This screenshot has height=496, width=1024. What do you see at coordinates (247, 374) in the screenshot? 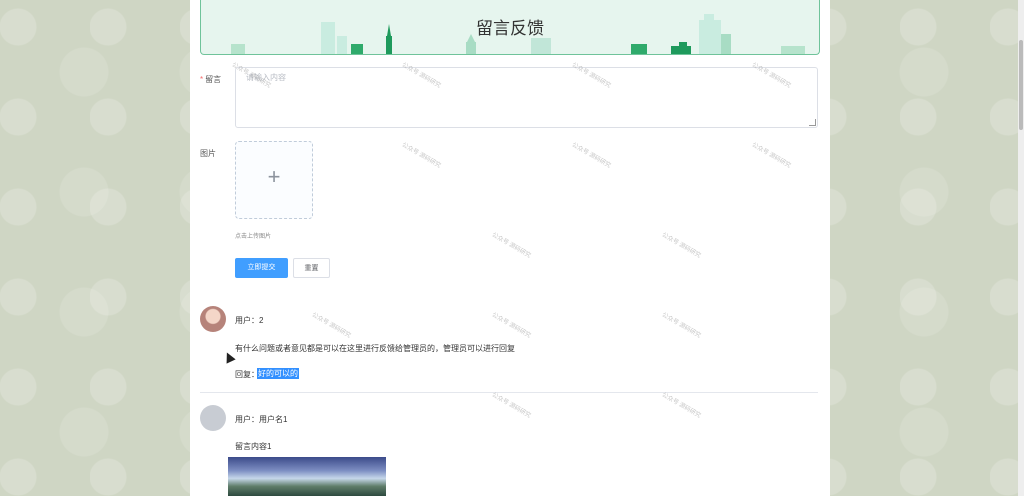
I see `reply-label: 回复：` at bounding box center [247, 374].